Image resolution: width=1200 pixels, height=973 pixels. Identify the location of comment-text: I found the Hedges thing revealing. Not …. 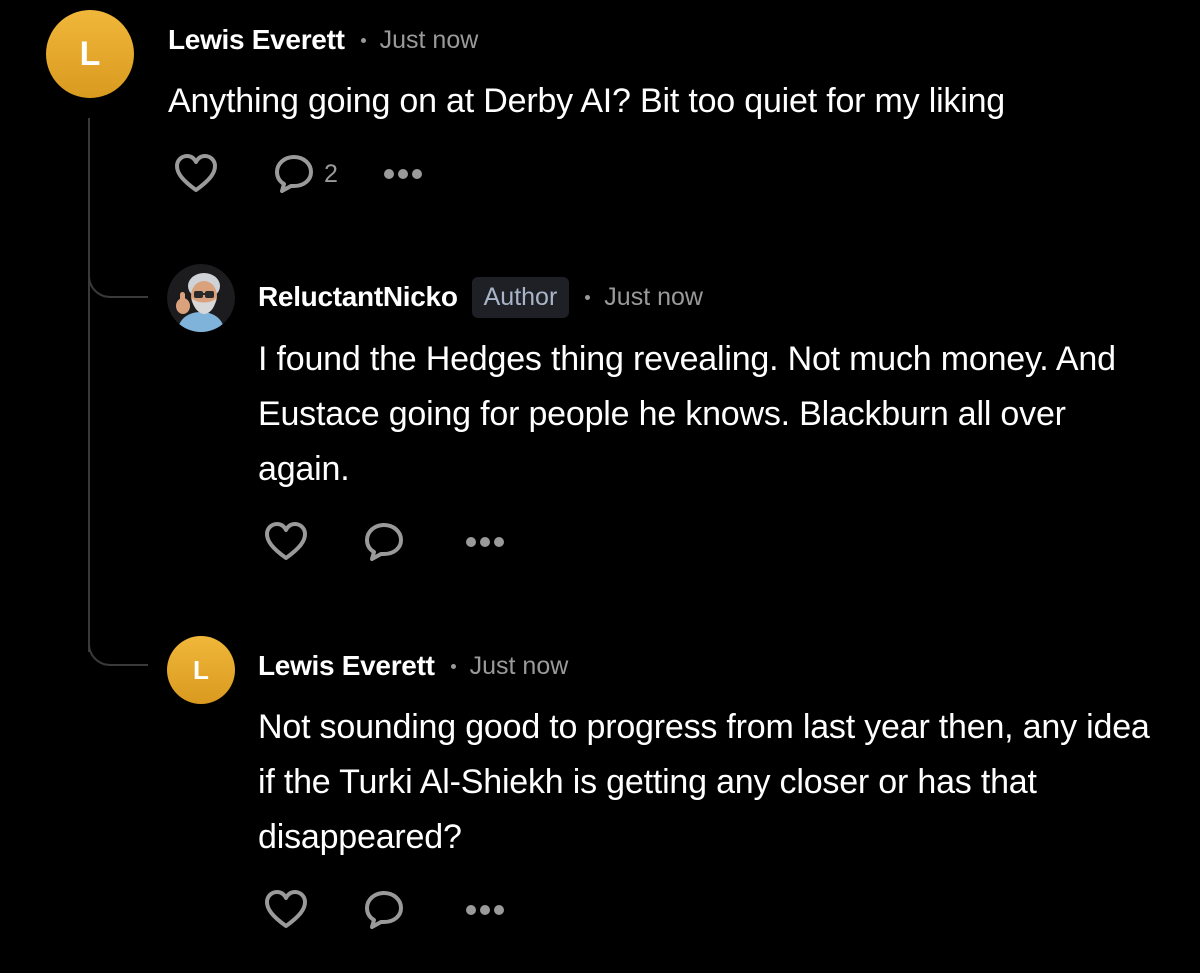
(687, 414).